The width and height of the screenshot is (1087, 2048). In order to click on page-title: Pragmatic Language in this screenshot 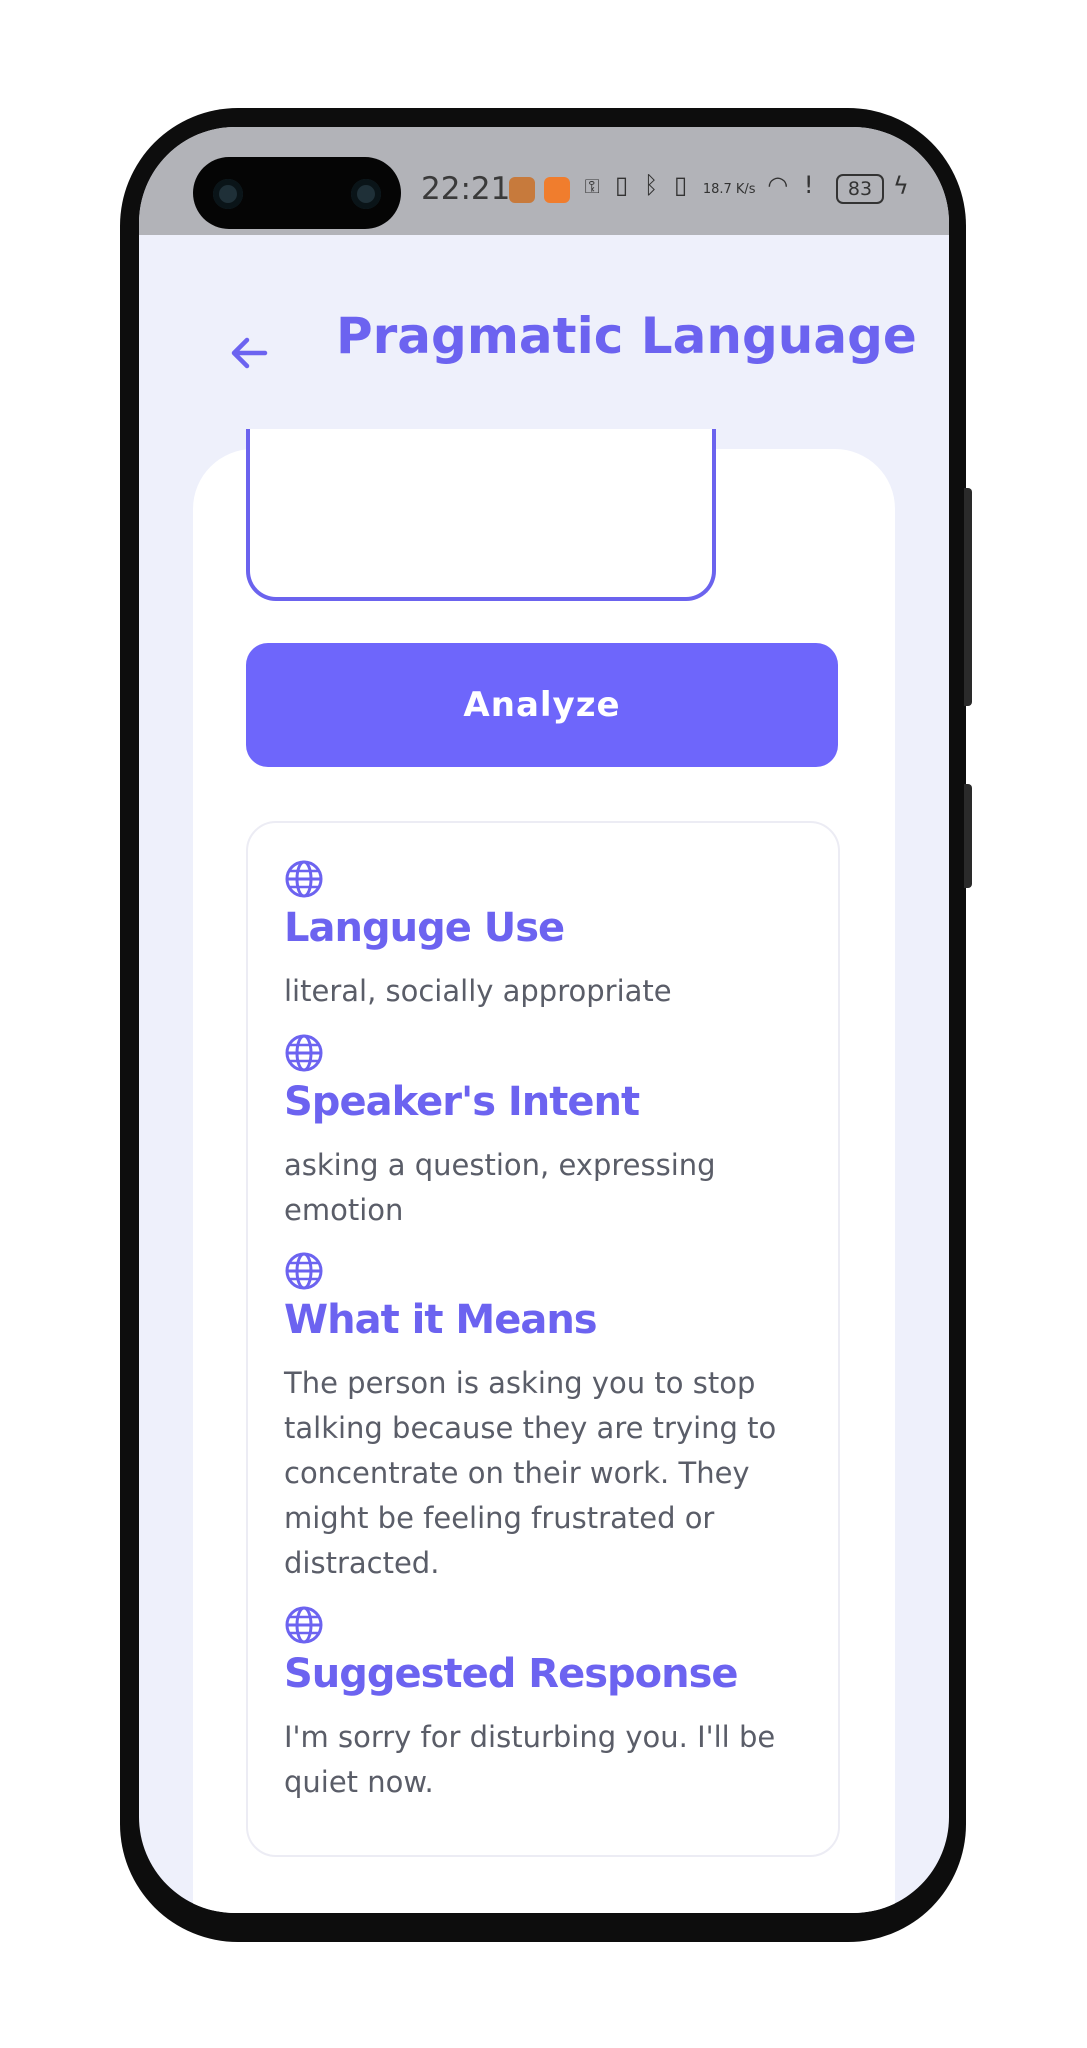, I will do `click(626, 336)`.